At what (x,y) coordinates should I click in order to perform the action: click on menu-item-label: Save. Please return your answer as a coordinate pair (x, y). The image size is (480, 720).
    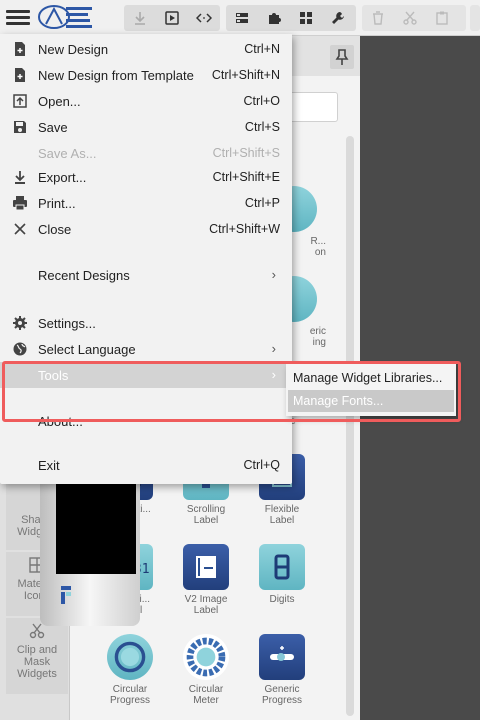
    Looking at the image, I should click on (53, 127).